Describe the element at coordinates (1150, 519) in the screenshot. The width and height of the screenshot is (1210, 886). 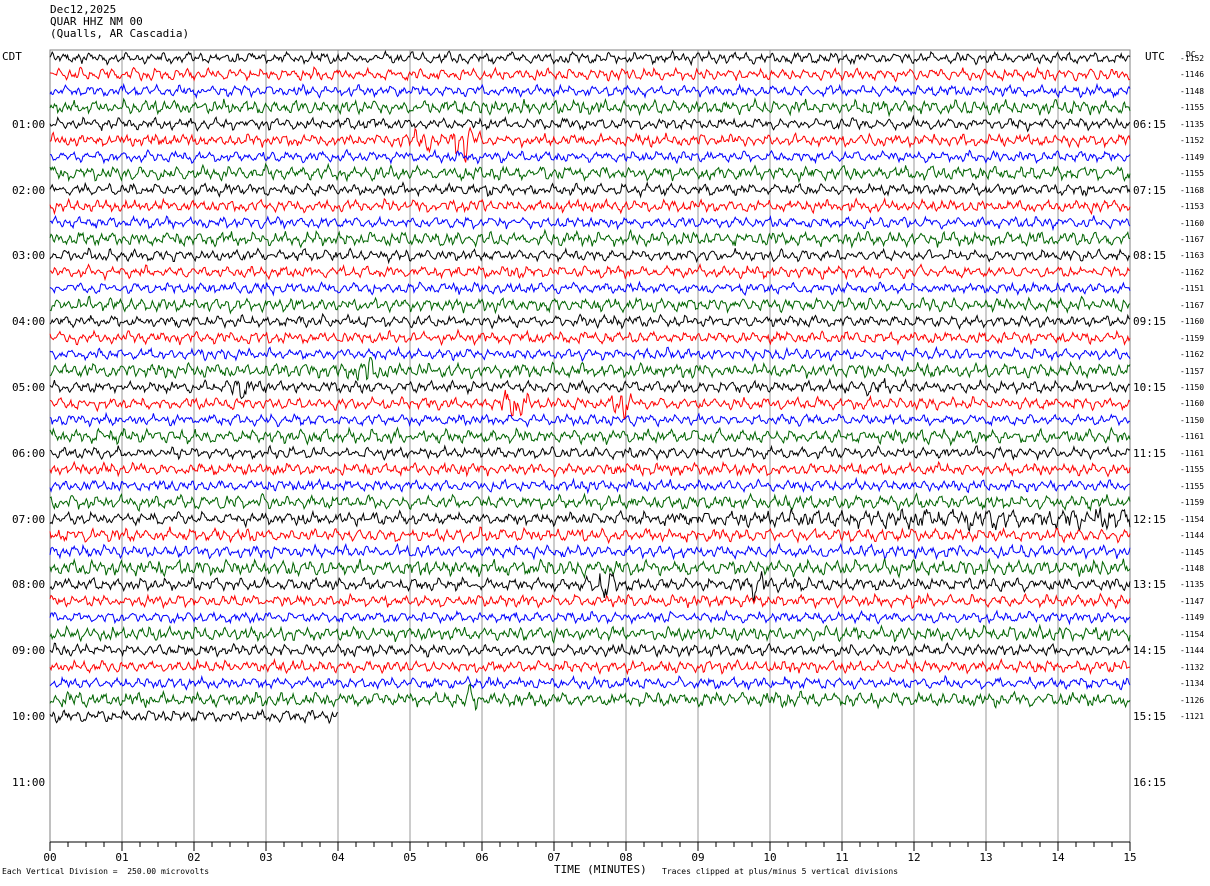
I see `right-hour-label: 12:15` at that location.